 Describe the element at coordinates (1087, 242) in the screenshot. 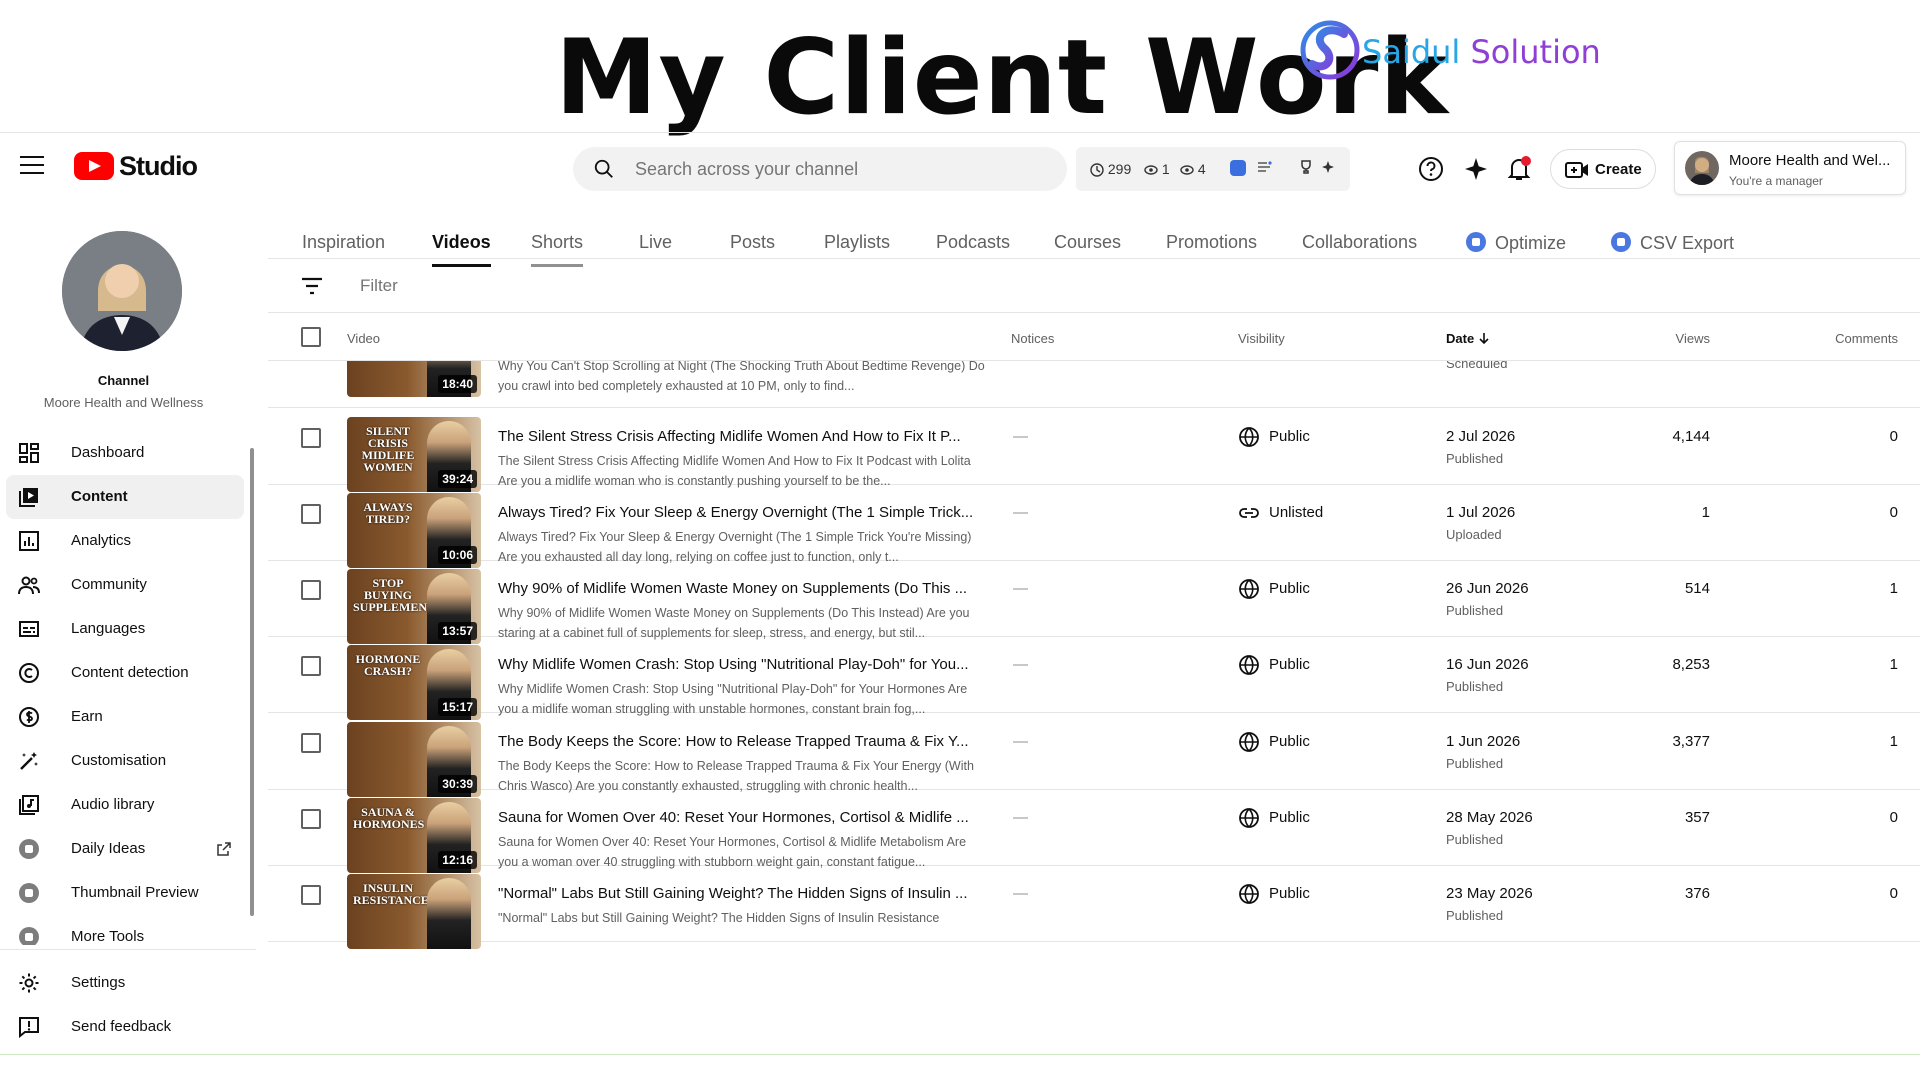

I see `tab-courses: Courses` at that location.